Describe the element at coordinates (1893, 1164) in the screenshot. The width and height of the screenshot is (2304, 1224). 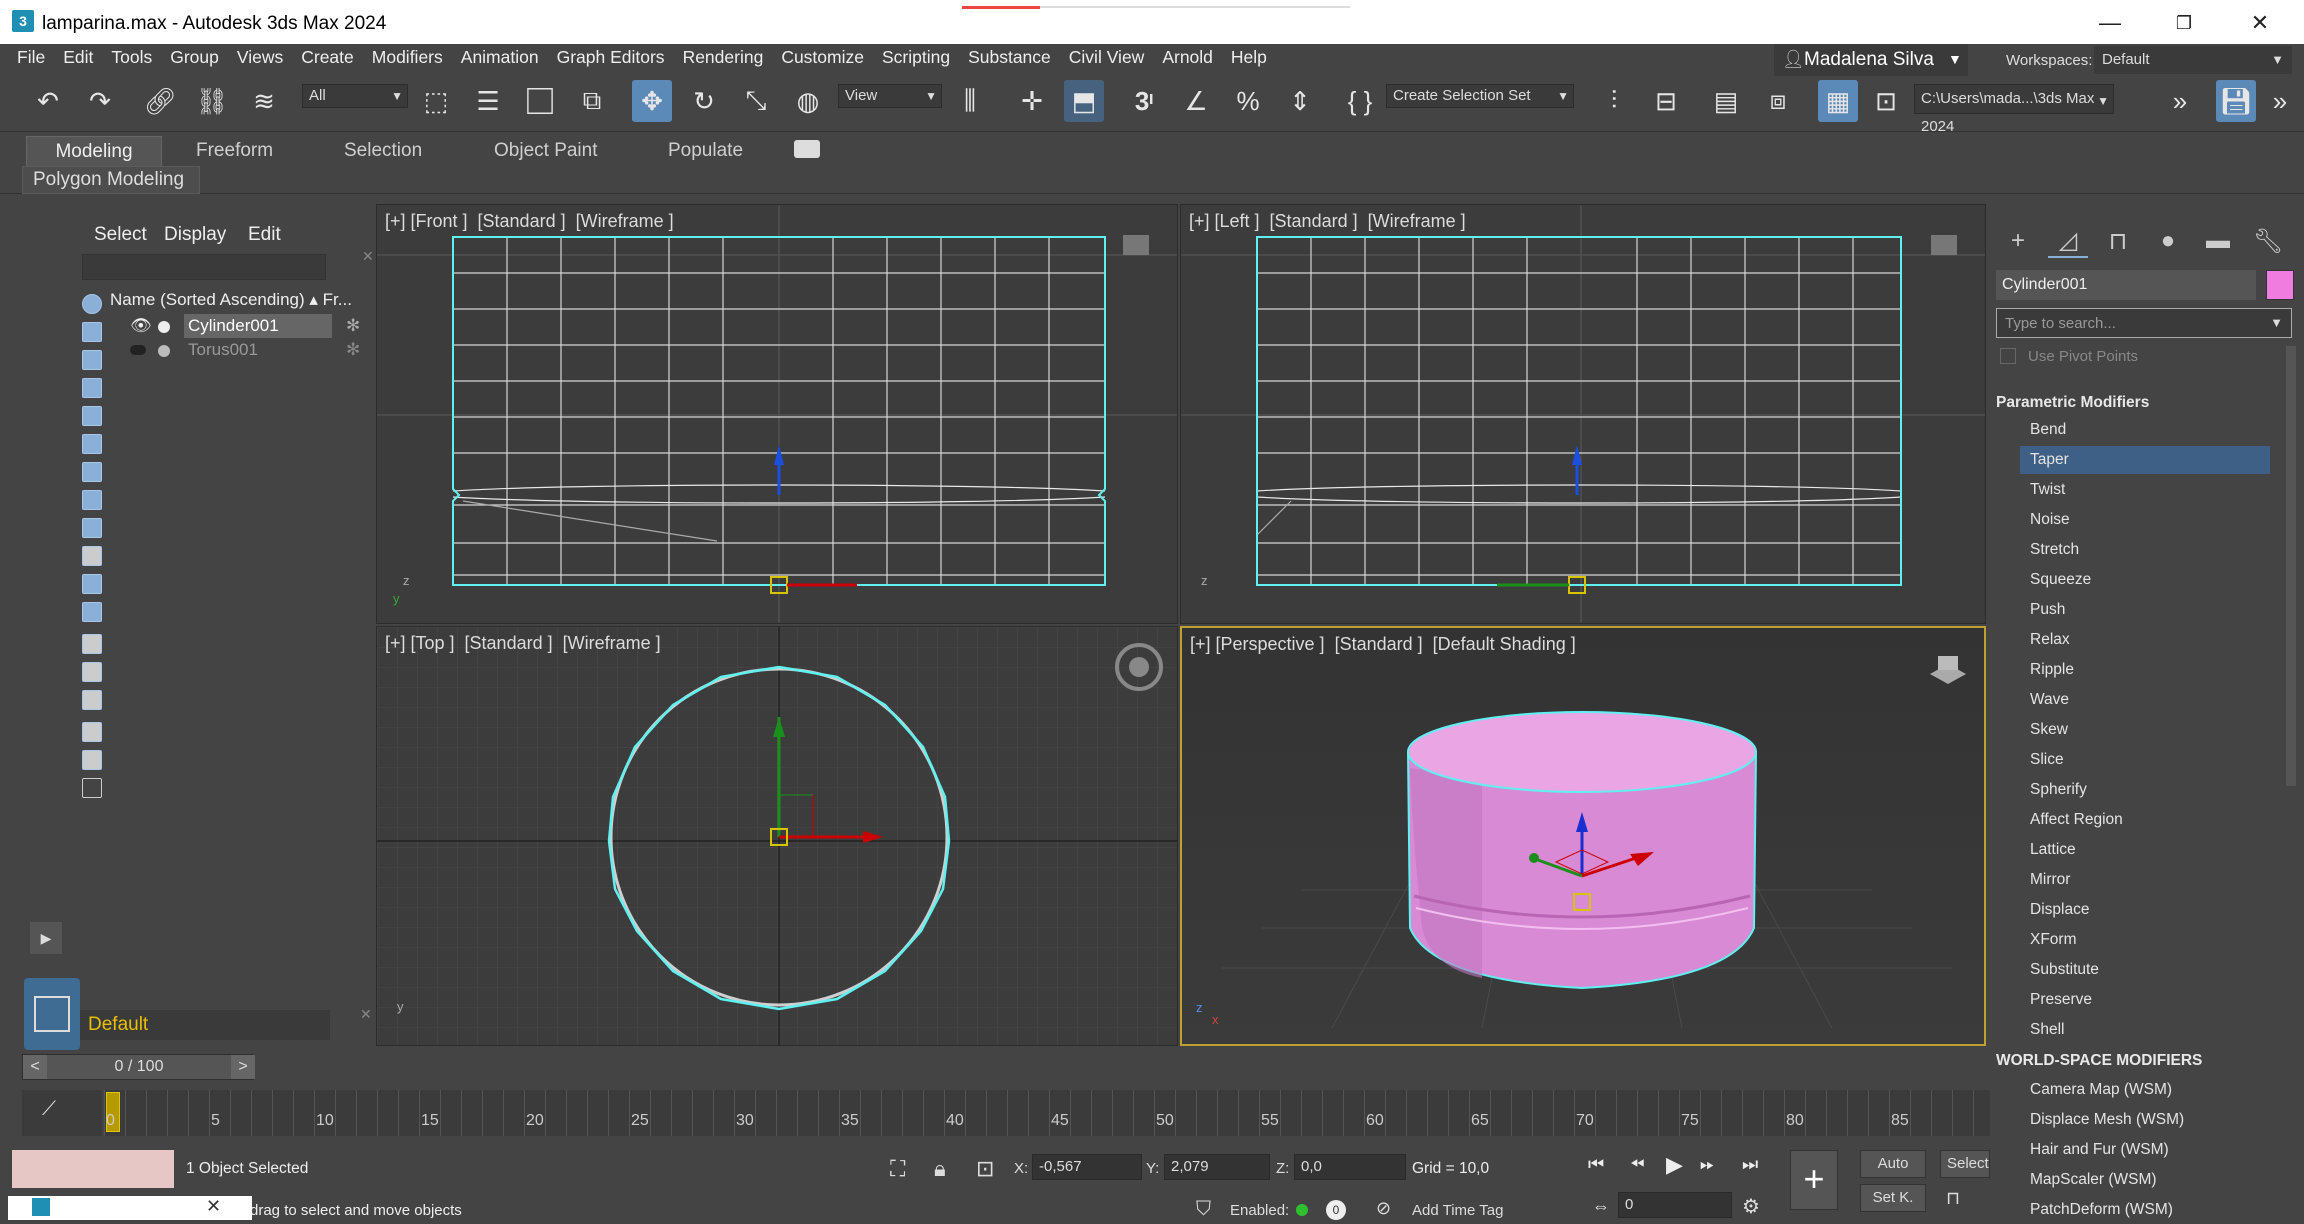
I see `auto-key-button: Auto` at that location.